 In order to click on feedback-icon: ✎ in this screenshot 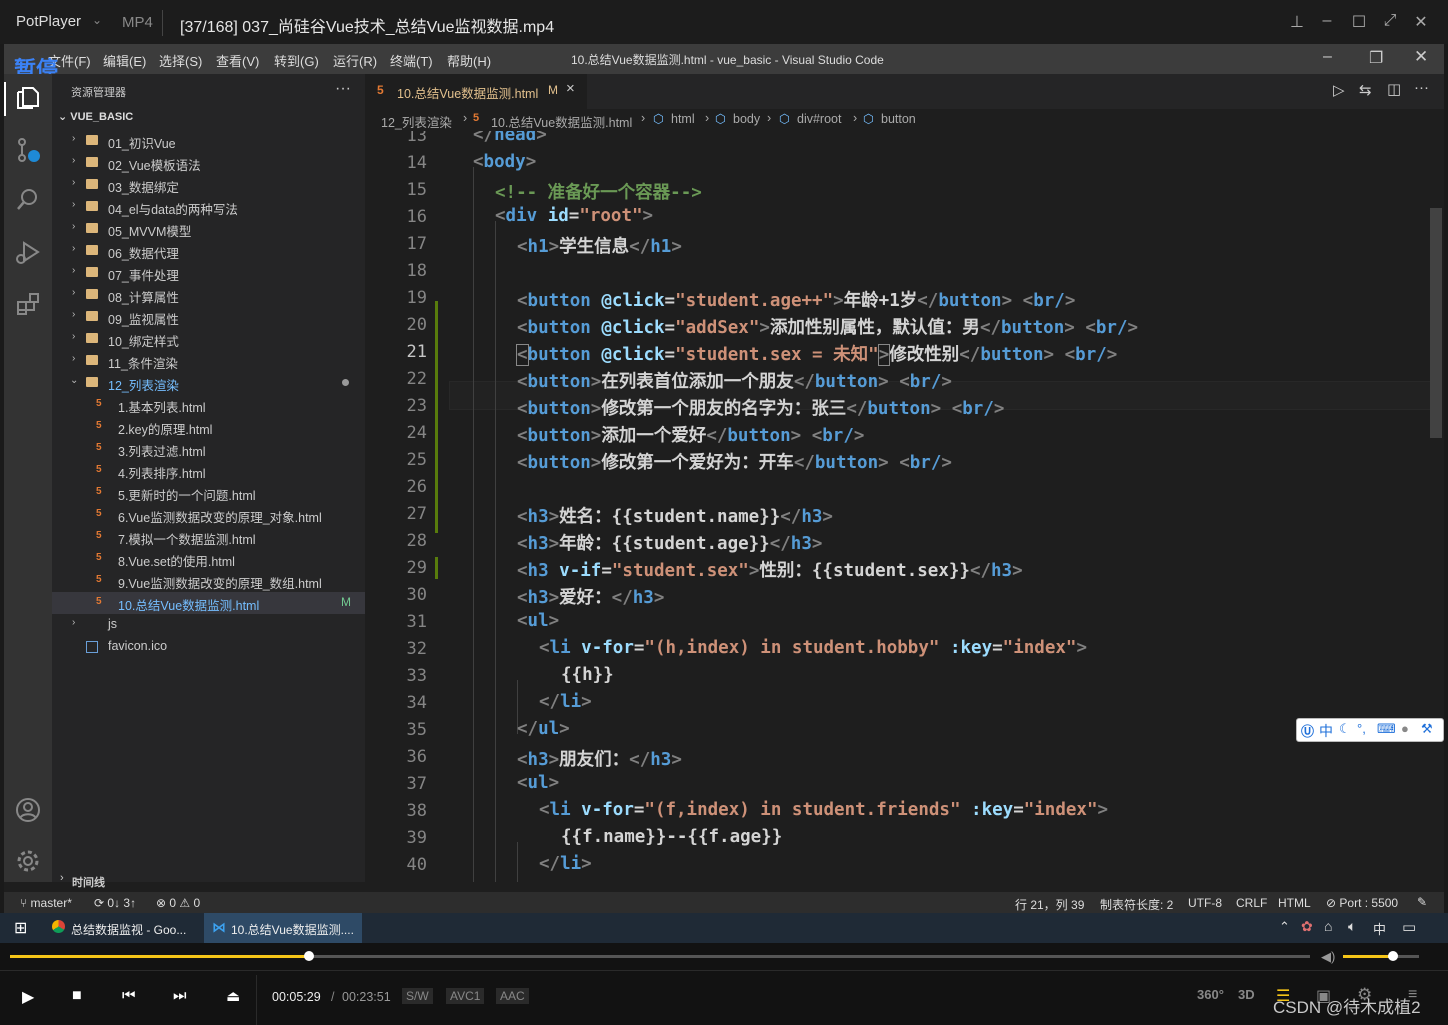, I will do `click(1422, 902)`.